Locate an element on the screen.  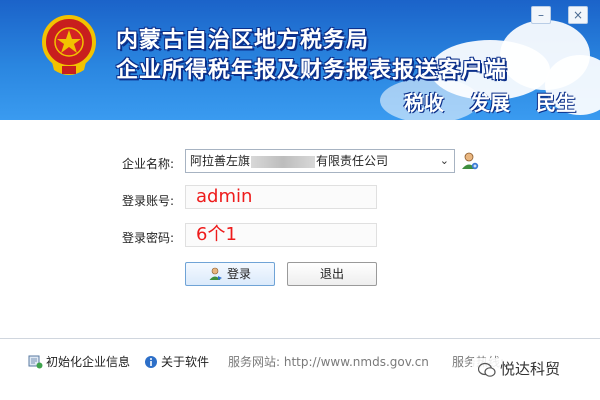
chevron-down-icon: ⌄ is located at coordinates (444, 161).